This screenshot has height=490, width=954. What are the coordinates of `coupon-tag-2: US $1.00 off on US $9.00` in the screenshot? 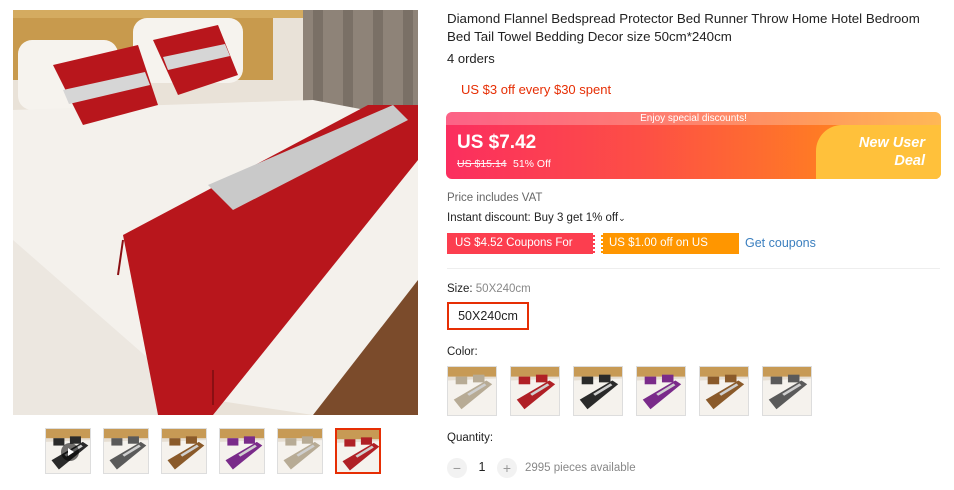 It's located at (670, 251).